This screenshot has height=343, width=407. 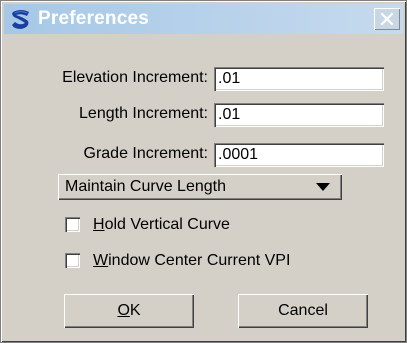 What do you see at coordinates (167, 224) in the screenshot?
I see `hold-vertical-curve-text: old Vertical Curve` at bounding box center [167, 224].